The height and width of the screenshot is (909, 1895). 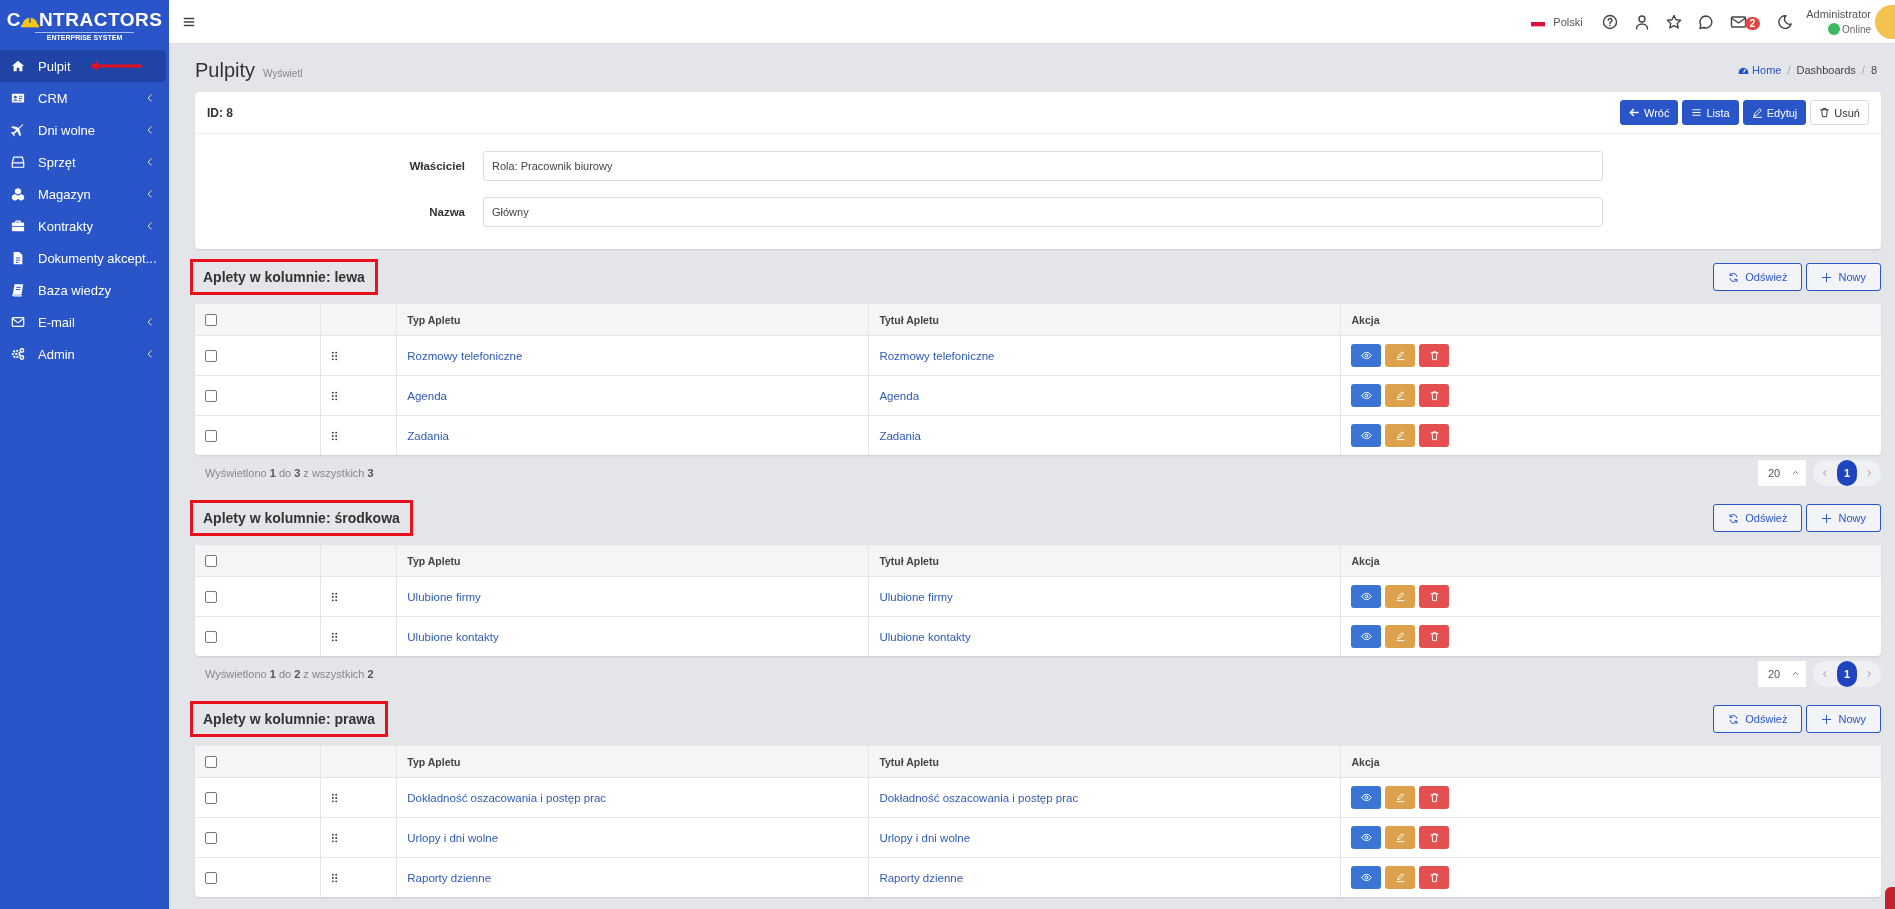 I want to click on applet-type-link: Urlopy i dni wolne, so click(x=453, y=837).